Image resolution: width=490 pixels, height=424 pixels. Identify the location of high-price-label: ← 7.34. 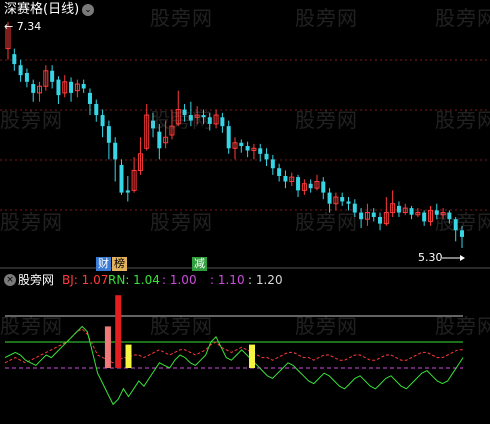
(22, 27).